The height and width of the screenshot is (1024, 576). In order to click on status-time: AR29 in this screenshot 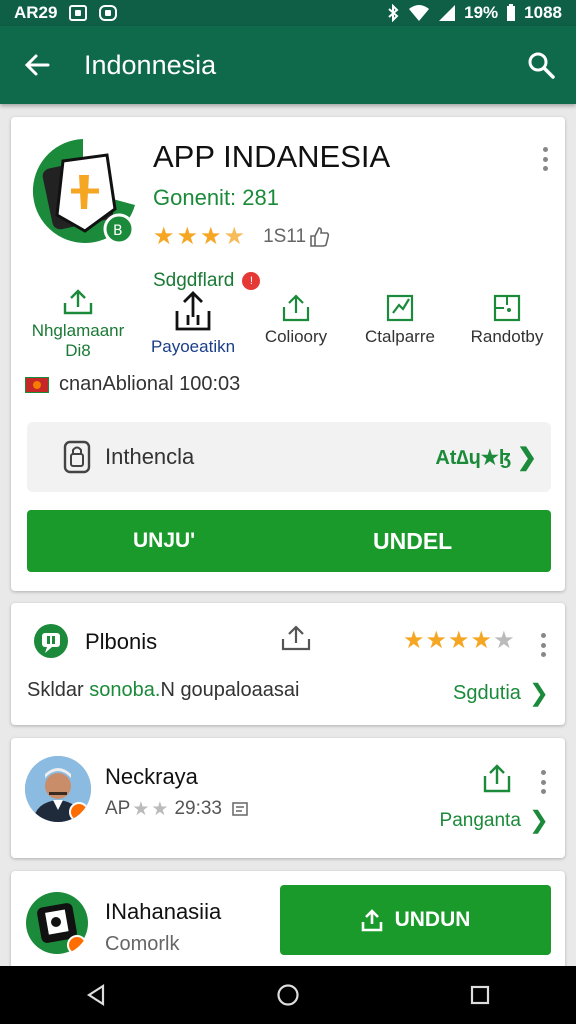, I will do `click(36, 12)`.